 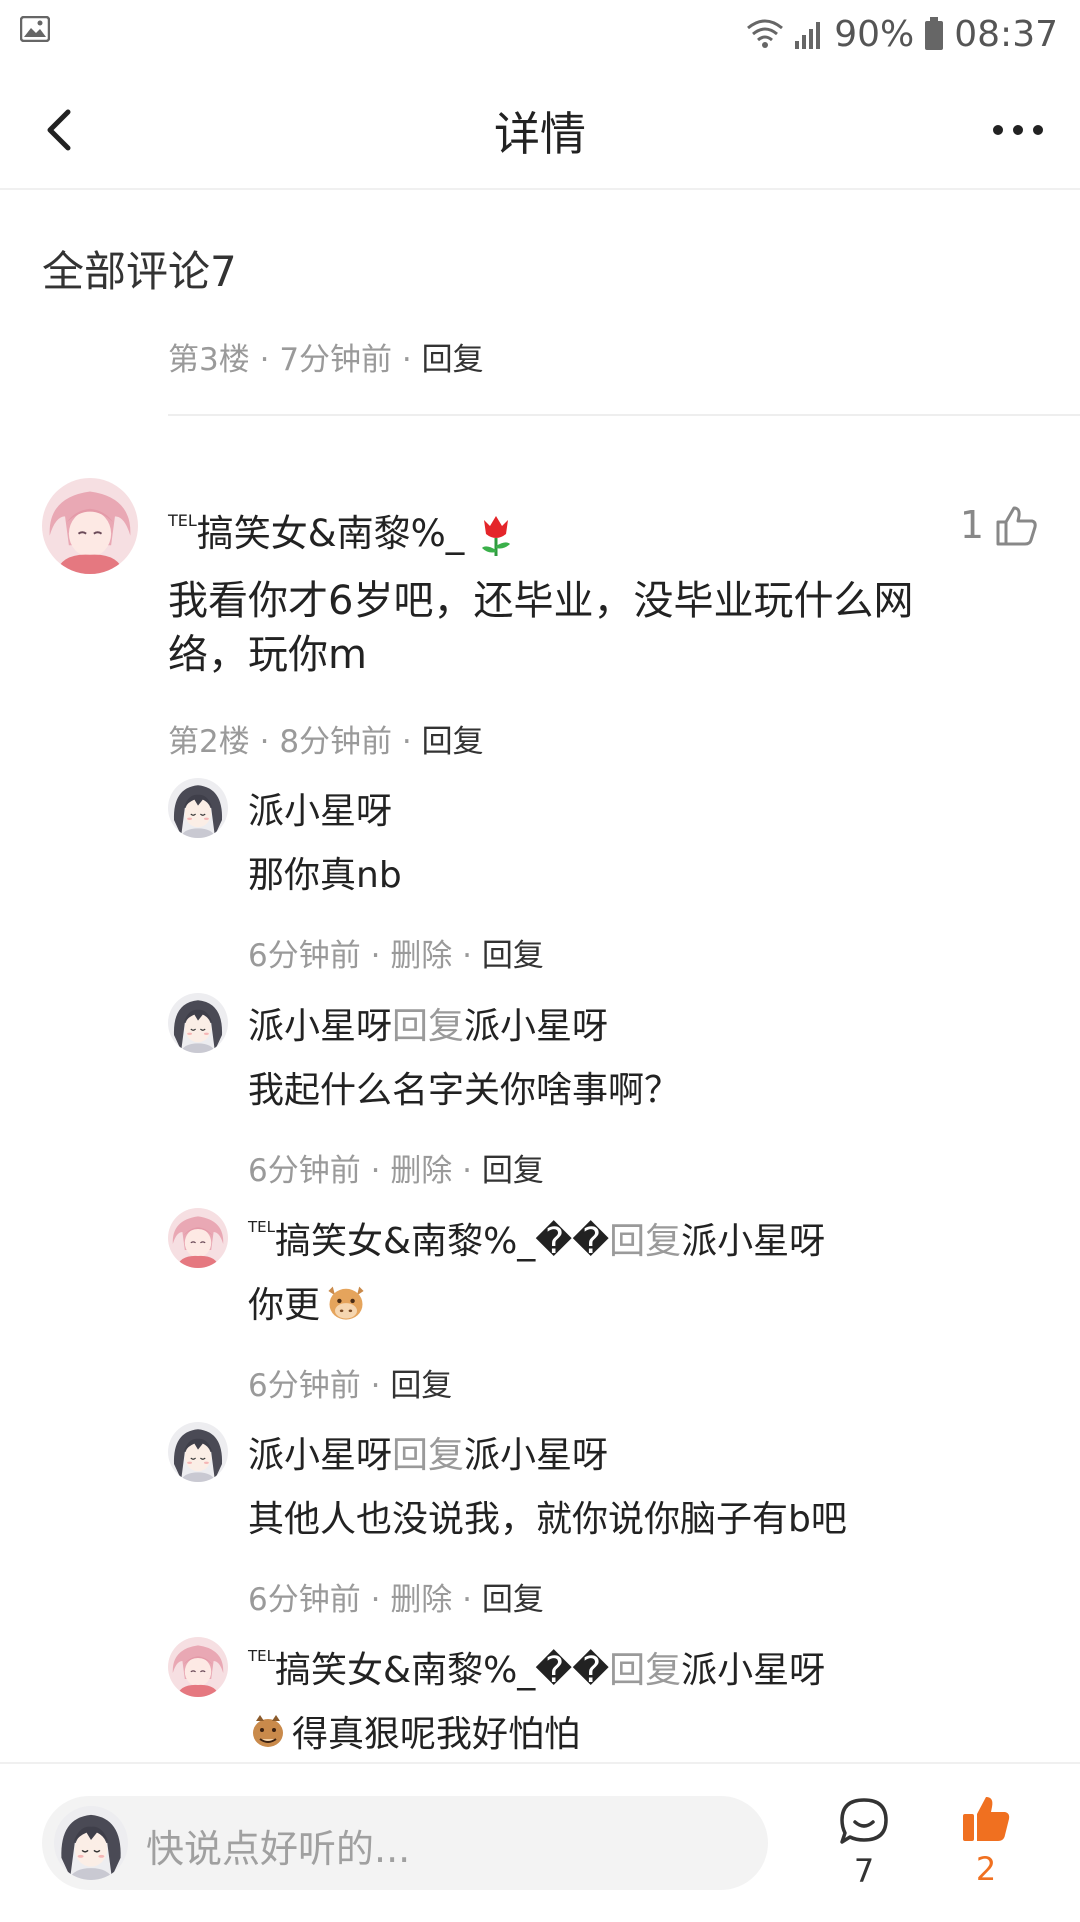 I want to click on like-post-button: 2, so click(x=986, y=1841).